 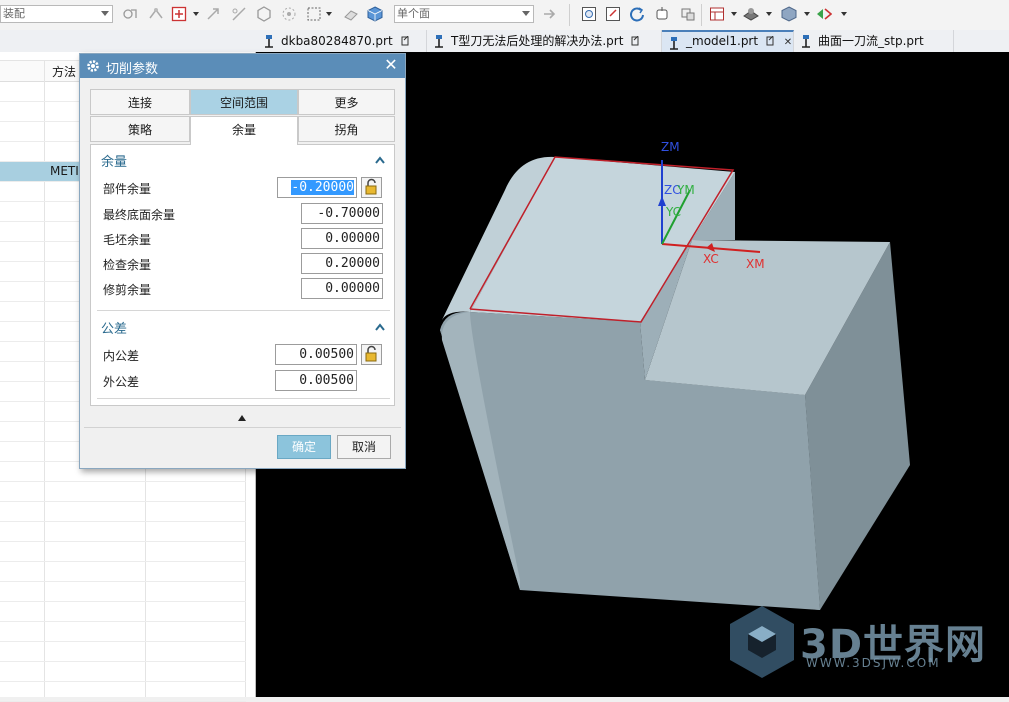 What do you see at coordinates (127, 240) in the screenshot?
I see `blank-stock-label: 毛坯余量` at bounding box center [127, 240].